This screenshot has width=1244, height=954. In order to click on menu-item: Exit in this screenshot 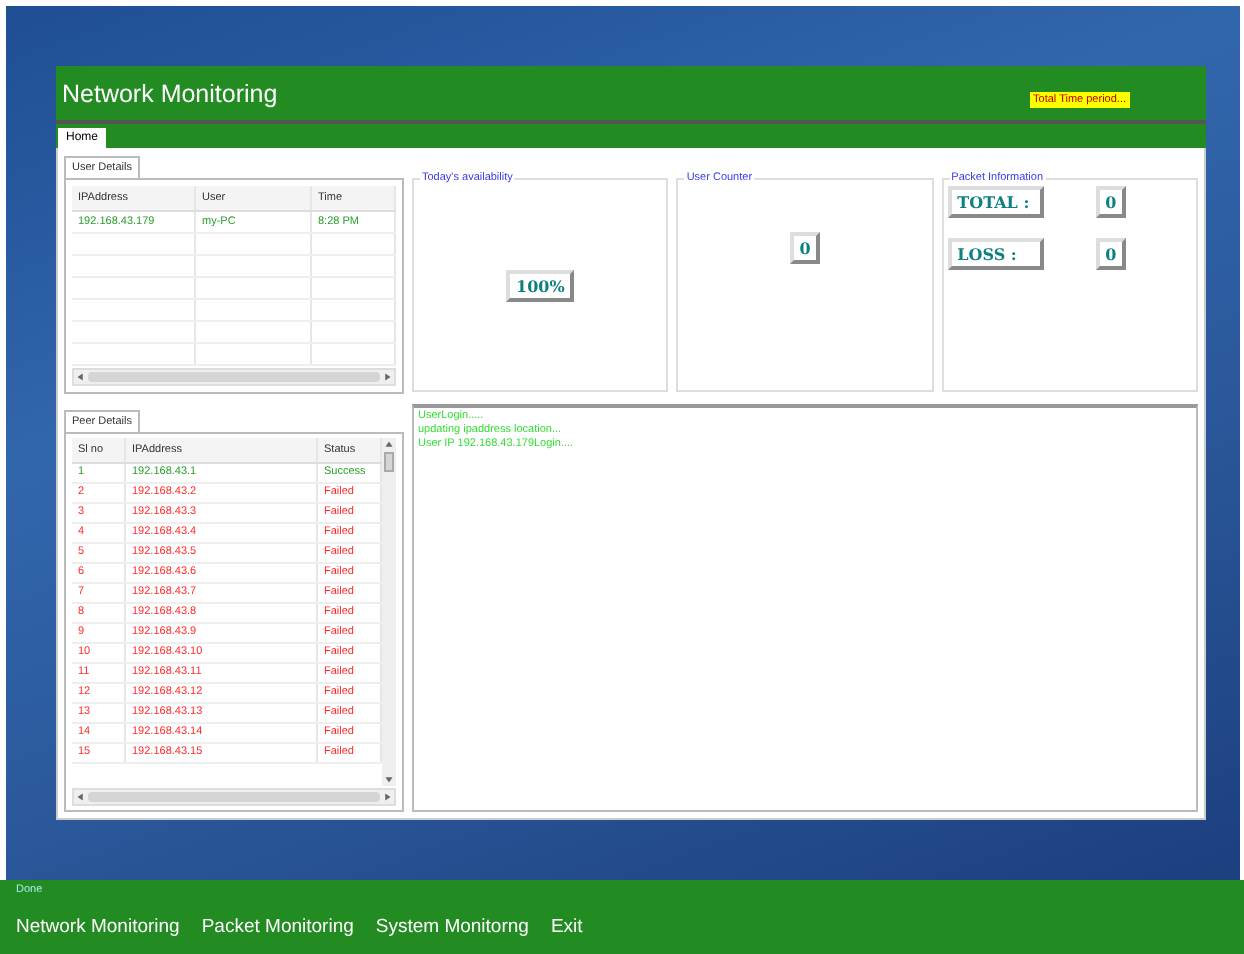, I will do `click(566, 927)`.